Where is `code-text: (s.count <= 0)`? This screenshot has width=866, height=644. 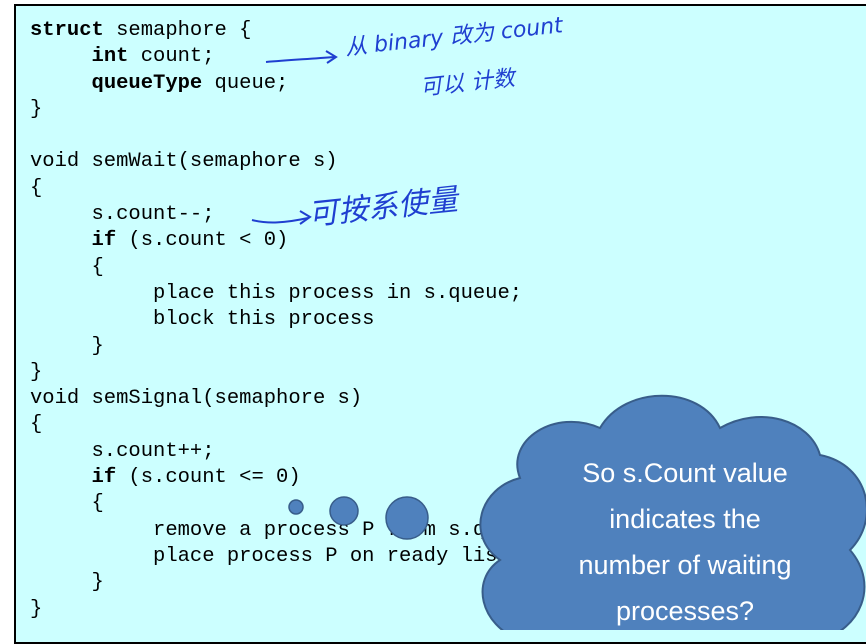 code-text: (s.count <= 0) is located at coordinates (208, 478).